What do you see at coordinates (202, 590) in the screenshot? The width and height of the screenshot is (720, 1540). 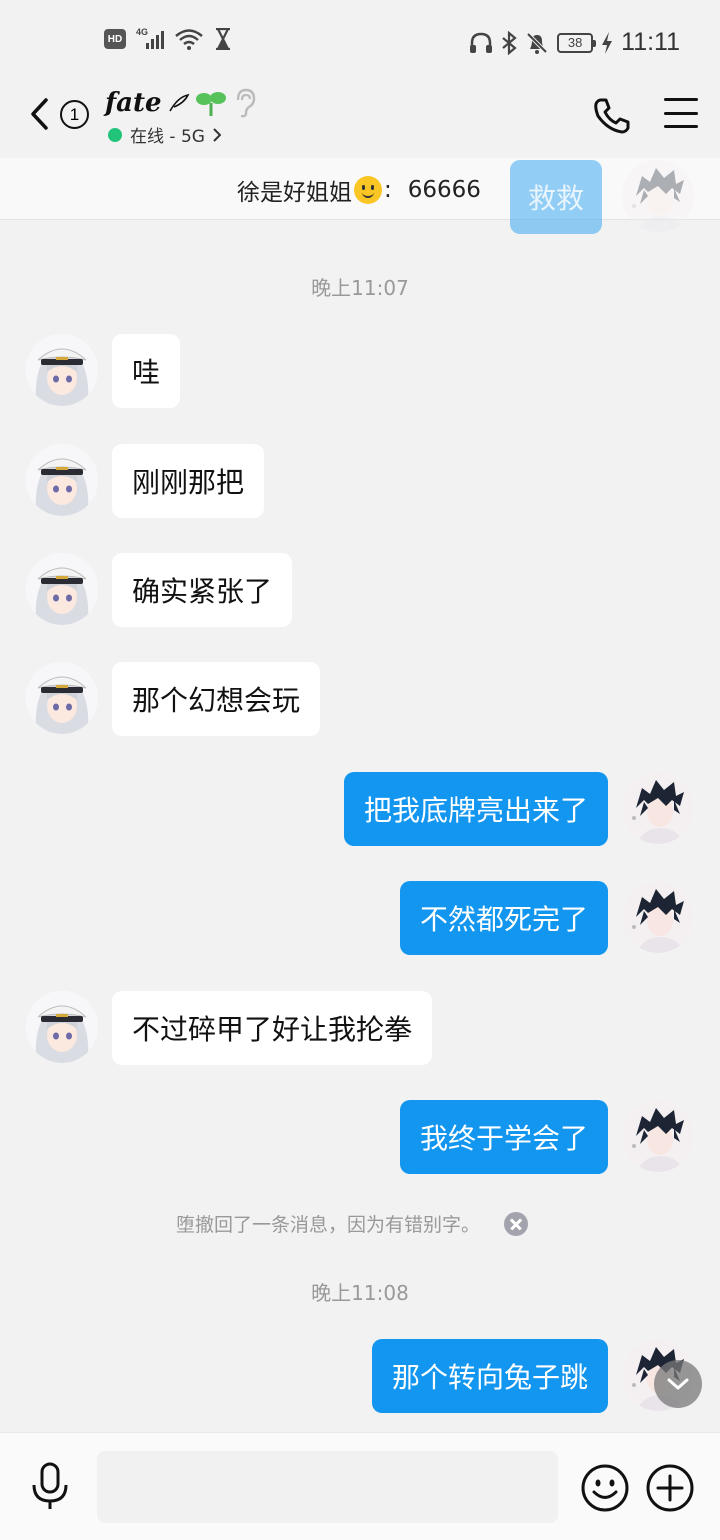 I see `message-bubble: 确实紧张了` at bounding box center [202, 590].